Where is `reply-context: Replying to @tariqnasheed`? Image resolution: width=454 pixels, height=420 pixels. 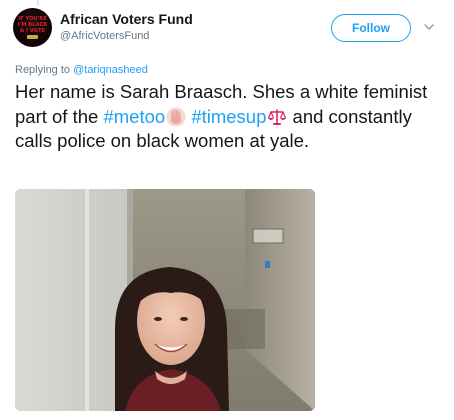 reply-context: Replying to @tariqnasheed is located at coordinates (81, 70).